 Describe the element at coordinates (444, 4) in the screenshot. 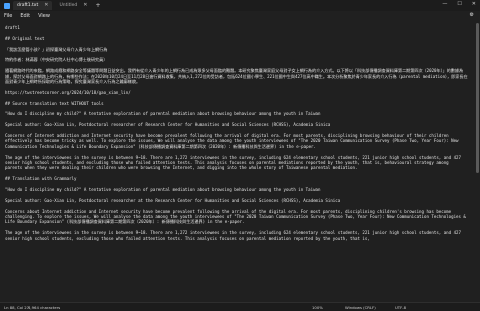

I see `minimize-button: —` at that location.